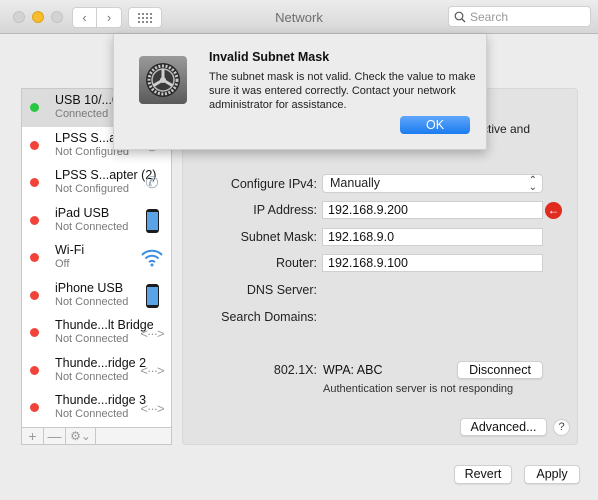 Image resolution: width=598 pixels, height=500 pixels. Describe the element at coordinates (96, 408) in the screenshot. I see `service-item: Thunde...ridge 3 Not Connected <···>` at that location.